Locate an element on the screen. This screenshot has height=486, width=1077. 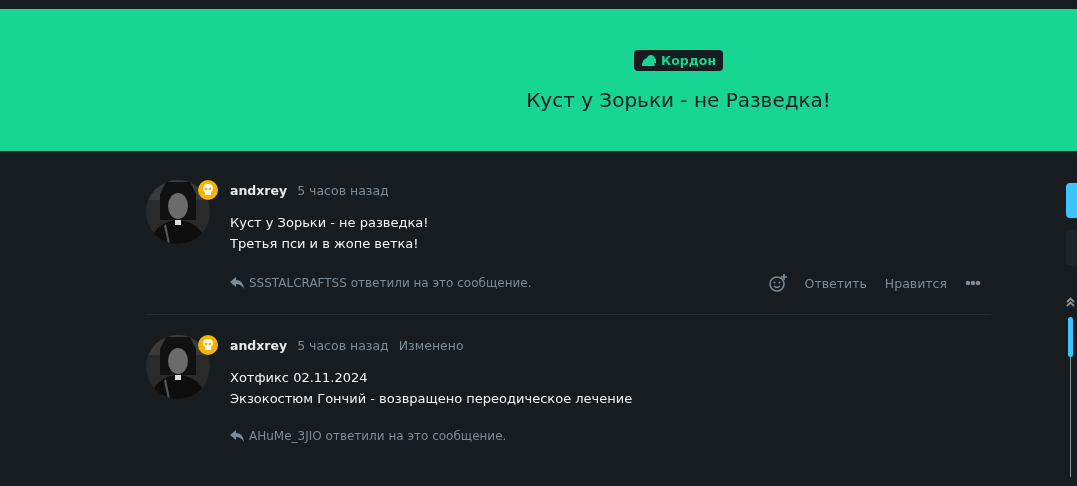
post-text: Третья пси и в жопе ветка! is located at coordinates (325, 243).